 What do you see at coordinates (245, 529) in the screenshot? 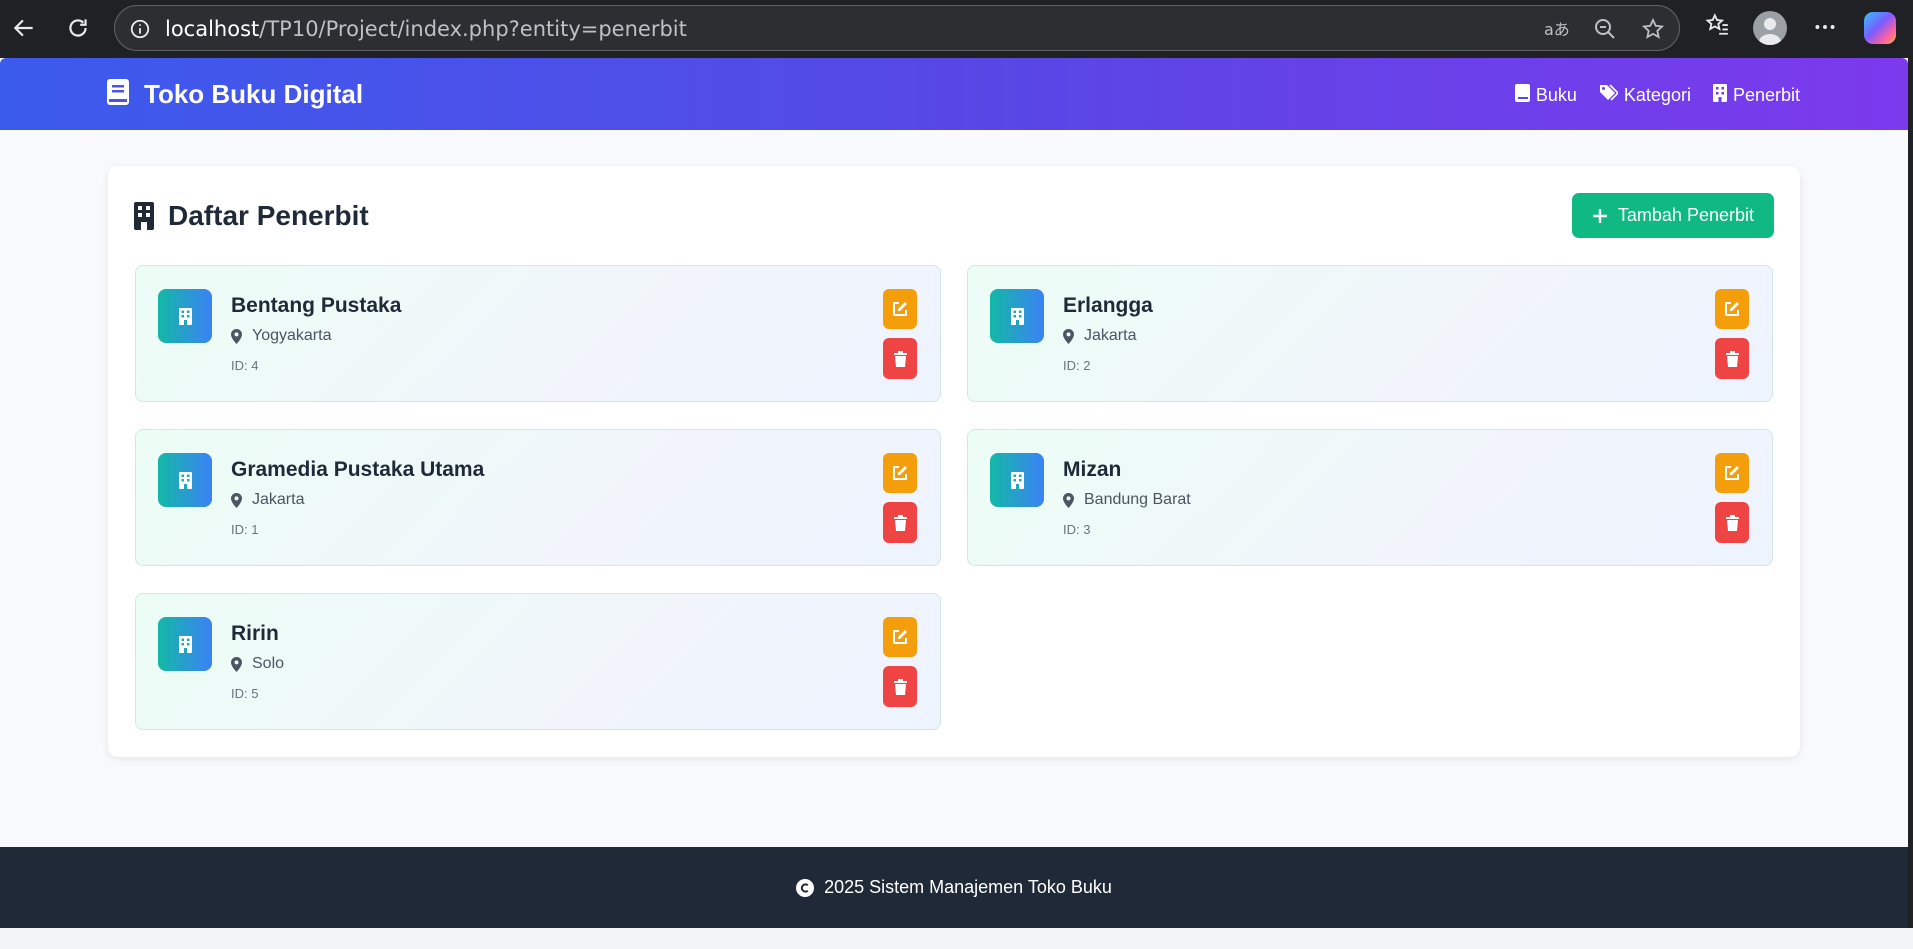
I see `publisher-id: ID: 1` at bounding box center [245, 529].